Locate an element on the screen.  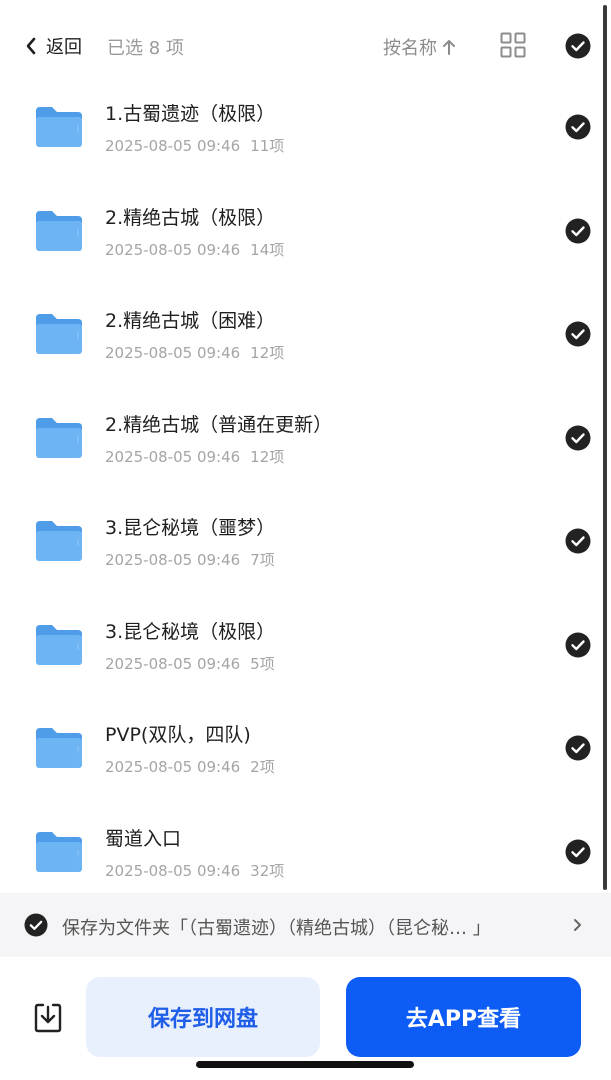
folder-meta: 2025-08-05 09:46 7项 is located at coordinates (190, 559).